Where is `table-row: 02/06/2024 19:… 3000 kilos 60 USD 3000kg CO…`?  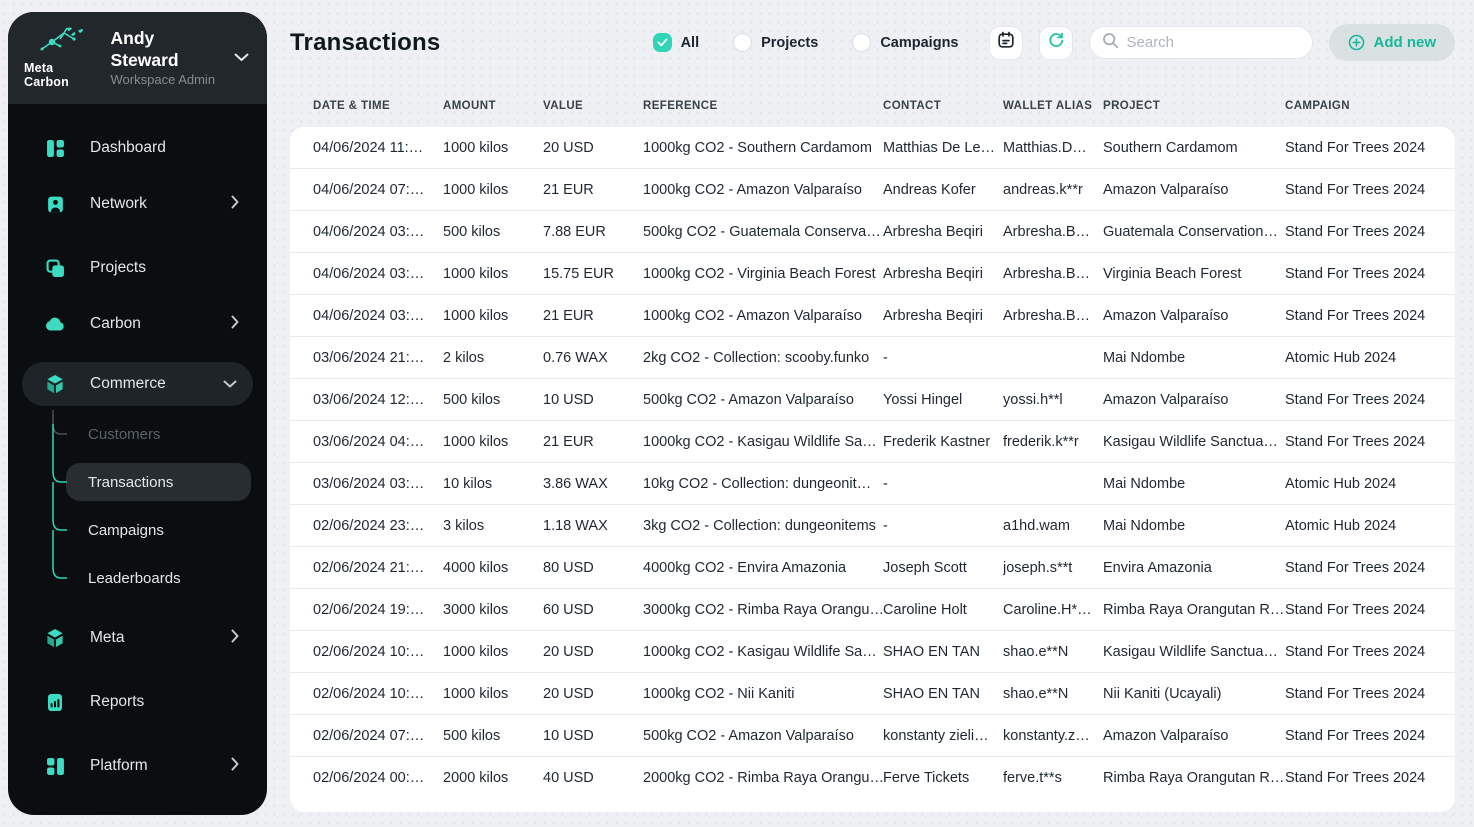
table-row: 02/06/2024 19:… 3000 kilos 60 USD 3000kg CO… is located at coordinates (872, 610).